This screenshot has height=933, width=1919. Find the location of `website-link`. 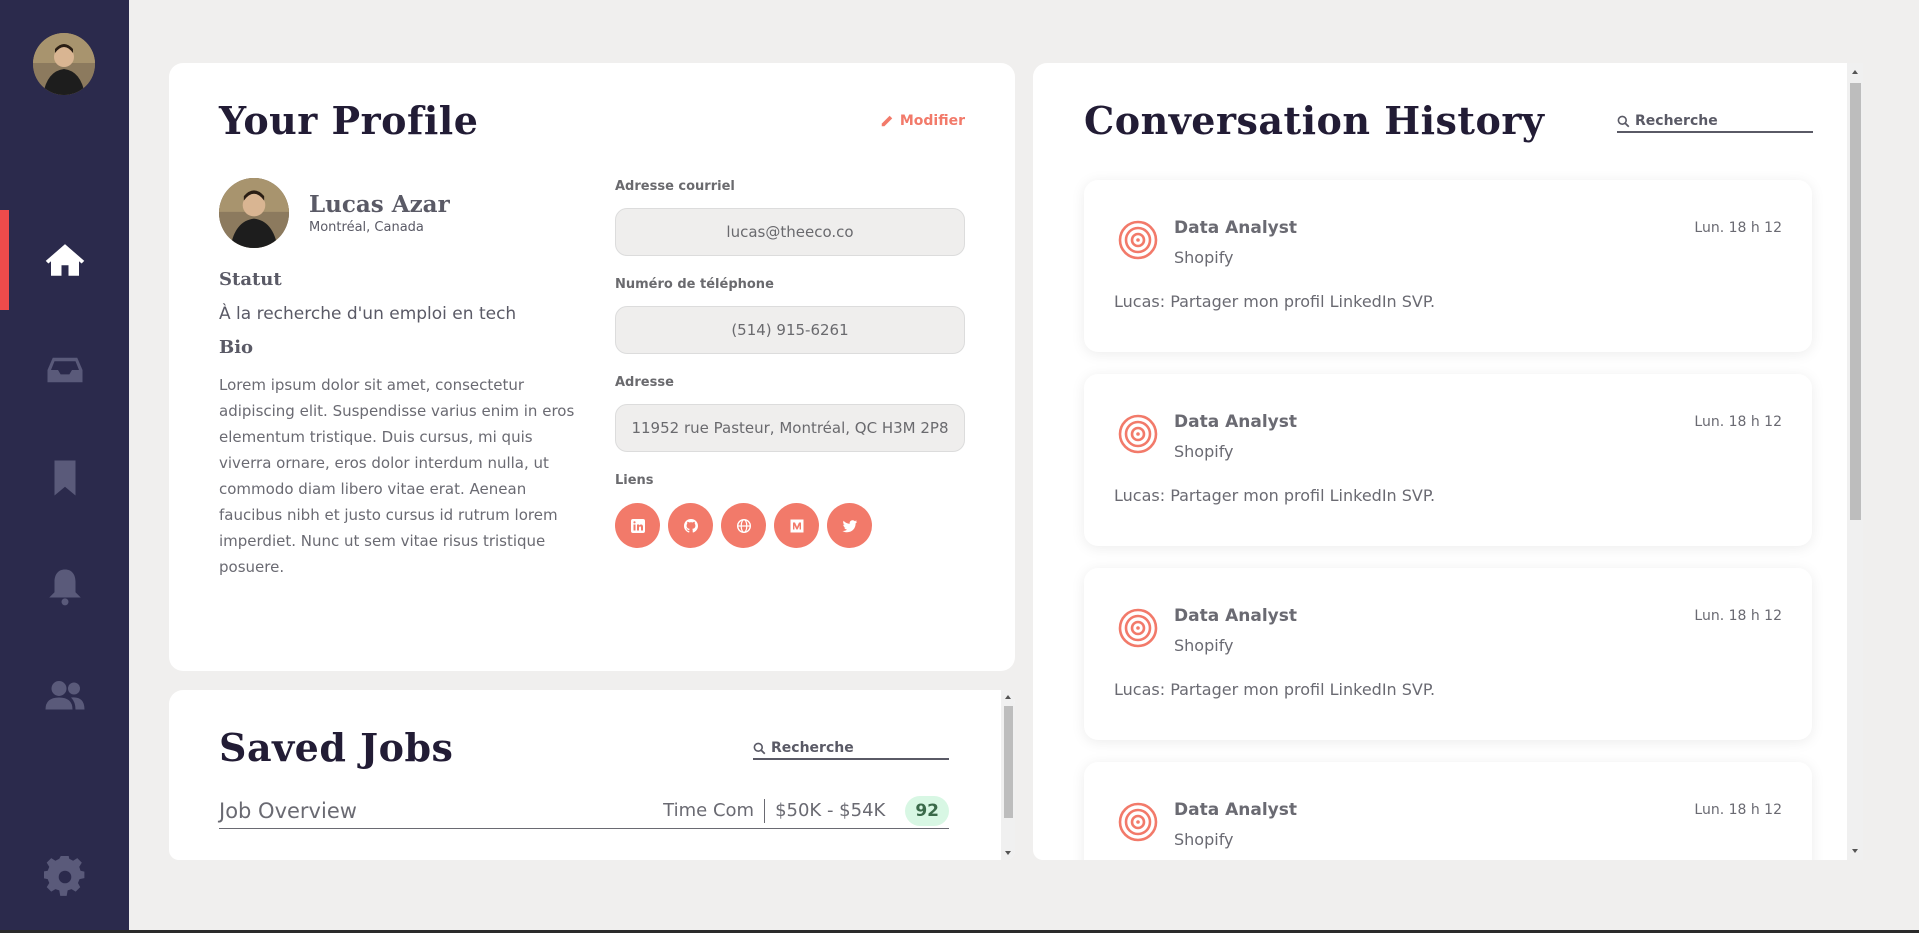

website-link is located at coordinates (743, 525).